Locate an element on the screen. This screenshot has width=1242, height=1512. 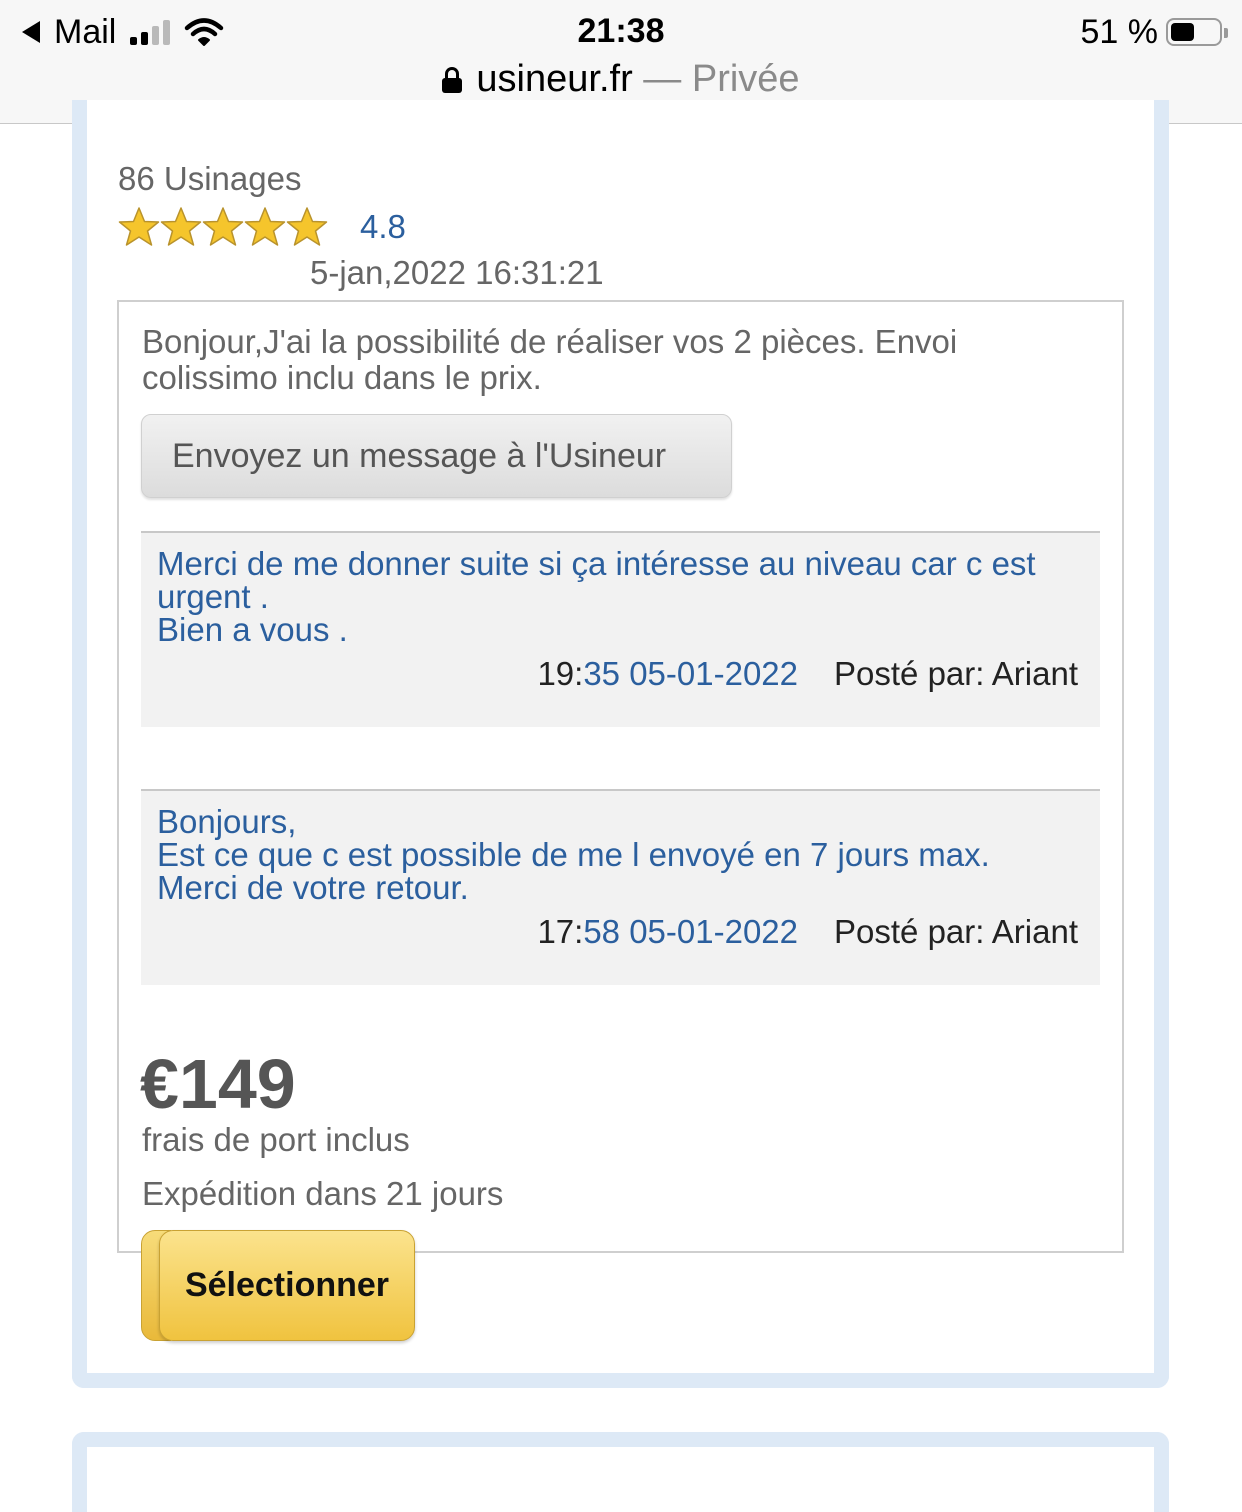
comment-line: Bonjours, is located at coordinates (227, 821).